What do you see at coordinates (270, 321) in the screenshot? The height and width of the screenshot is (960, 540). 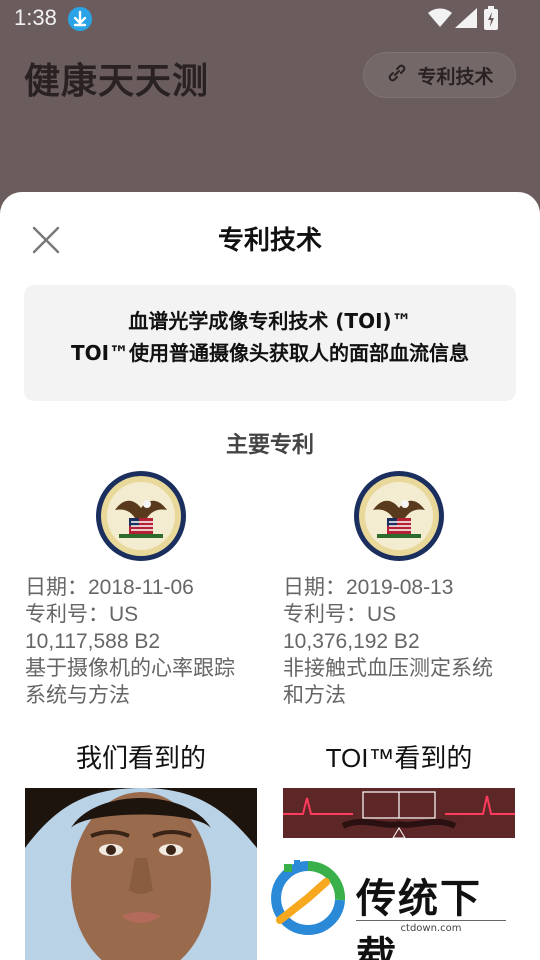 I see `tech-line-1: 血谱光学成像专利技术 (TOI)™` at bounding box center [270, 321].